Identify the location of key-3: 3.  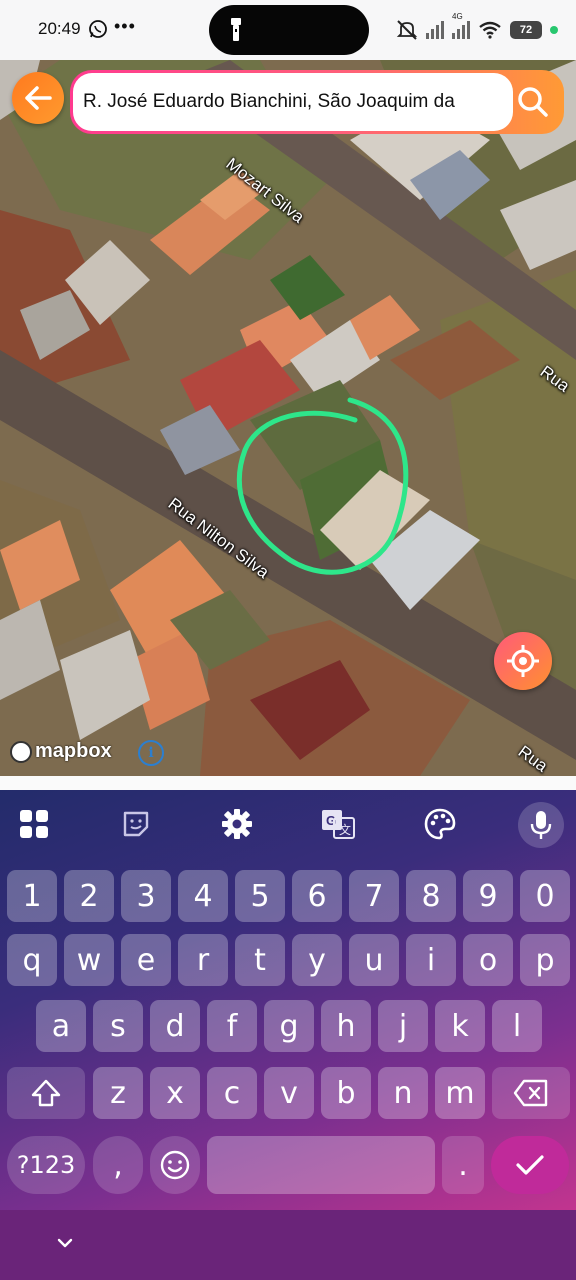
(146, 896).